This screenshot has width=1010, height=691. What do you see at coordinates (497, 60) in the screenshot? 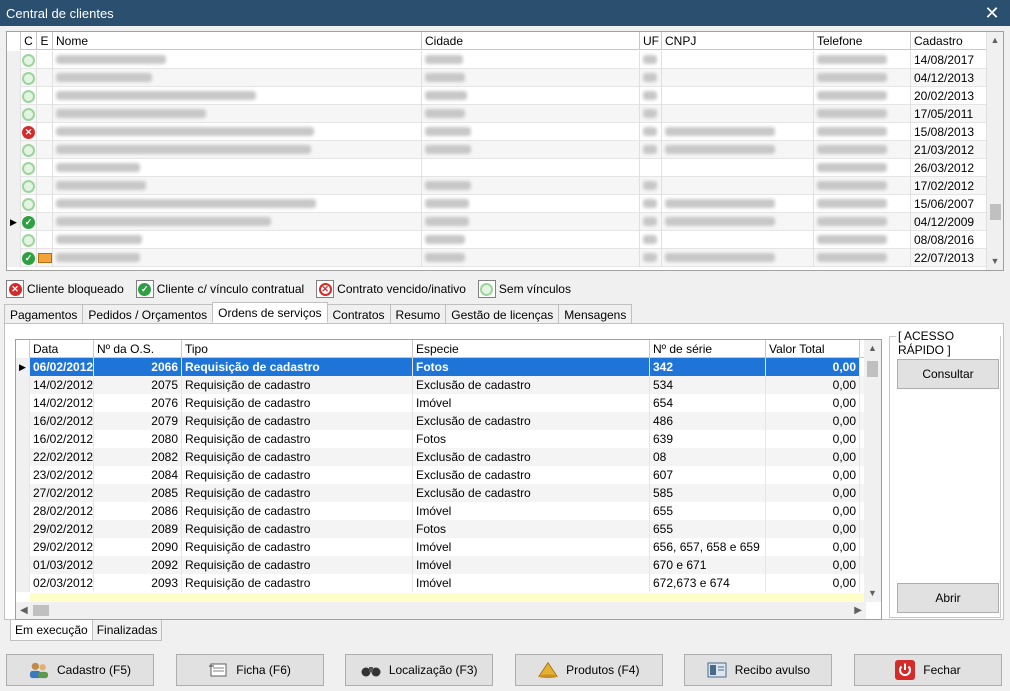
I see `client-row: 14/08/2017` at bounding box center [497, 60].